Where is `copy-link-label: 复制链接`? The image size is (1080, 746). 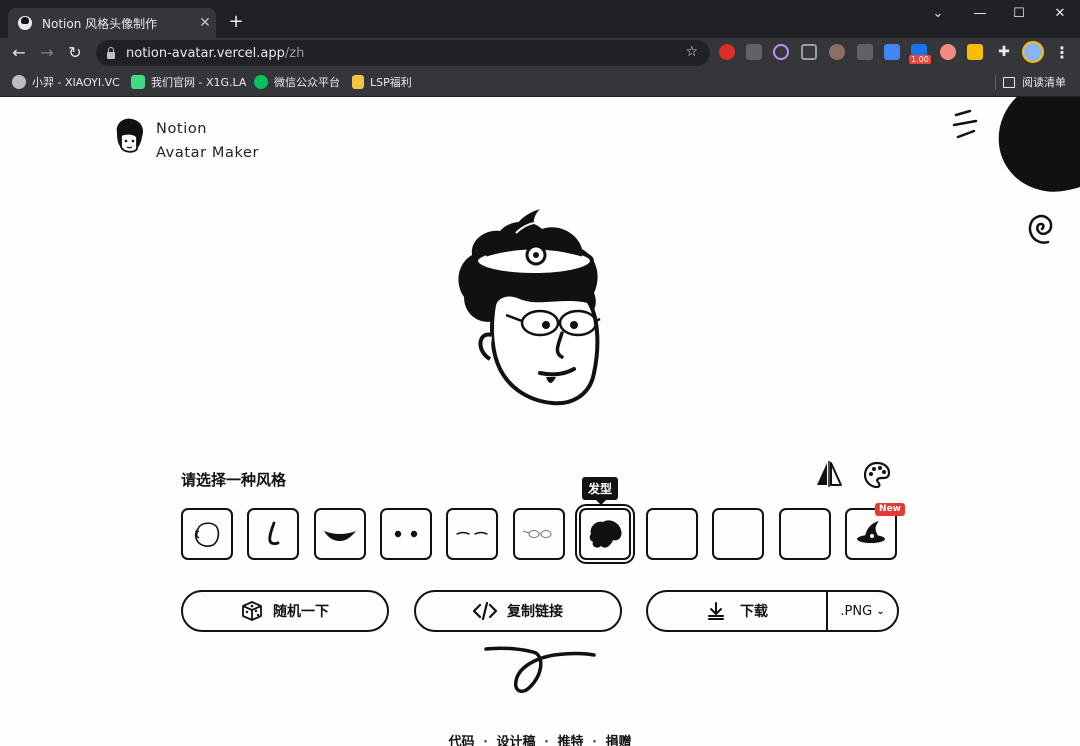
copy-link-label: 复制链接 is located at coordinates (535, 612).